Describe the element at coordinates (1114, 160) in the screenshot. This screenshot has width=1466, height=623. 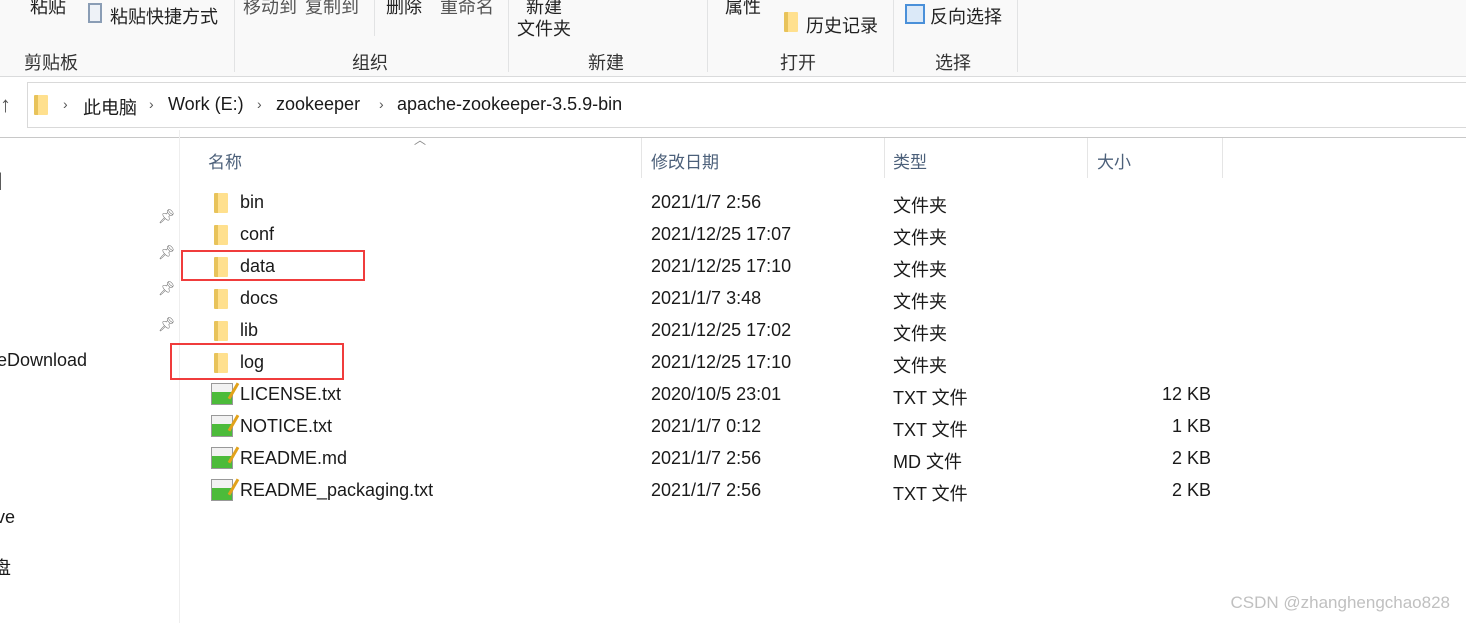
I see `column-header-size: 大小` at that location.